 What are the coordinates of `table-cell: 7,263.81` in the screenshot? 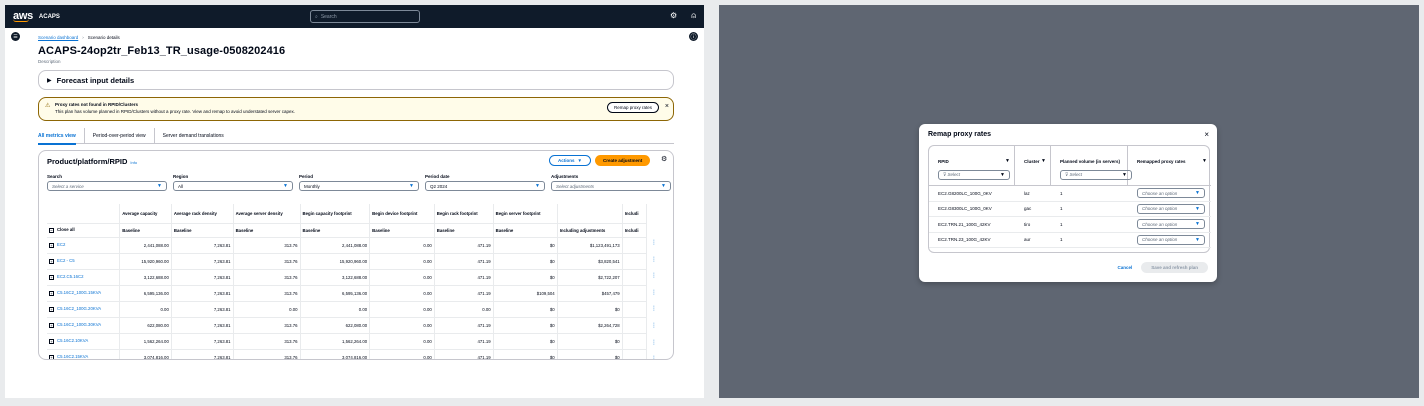 It's located at (202, 325).